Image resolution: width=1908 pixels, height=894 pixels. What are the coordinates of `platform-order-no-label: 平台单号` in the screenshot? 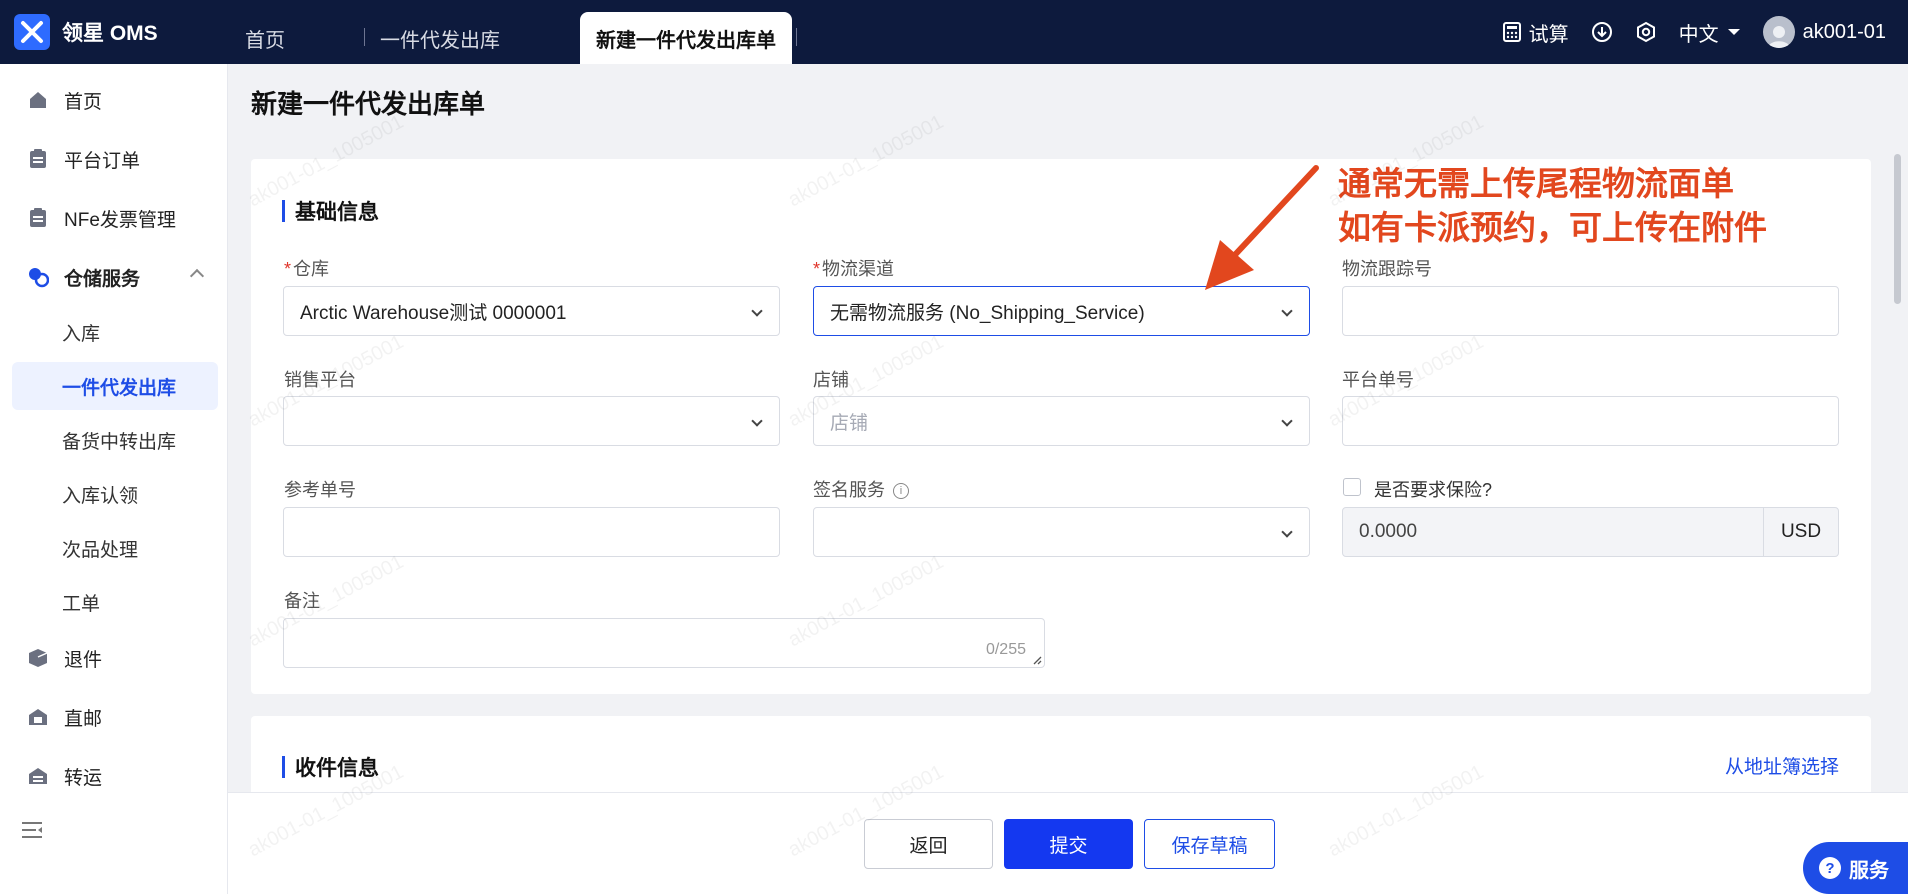 It's located at (1378, 380).